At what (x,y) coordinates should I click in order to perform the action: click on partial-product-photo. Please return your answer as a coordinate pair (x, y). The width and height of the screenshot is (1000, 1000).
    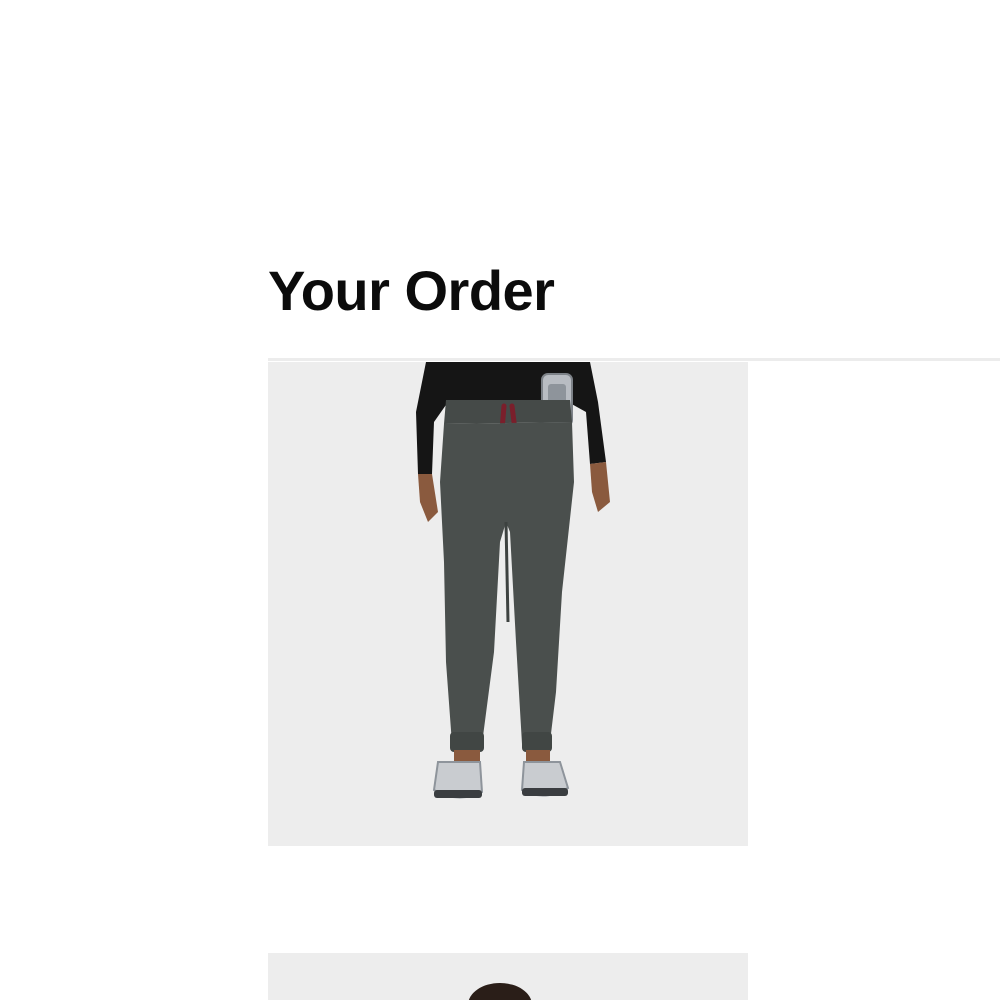
    Looking at the image, I should click on (508, 976).